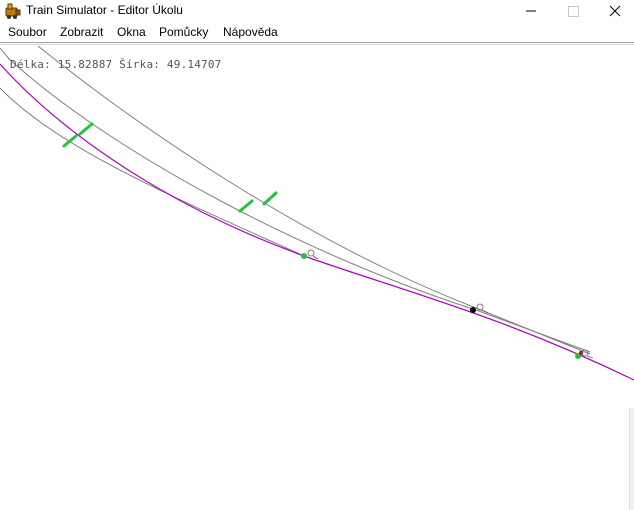  I want to click on menu-divider, so click(317, 42).